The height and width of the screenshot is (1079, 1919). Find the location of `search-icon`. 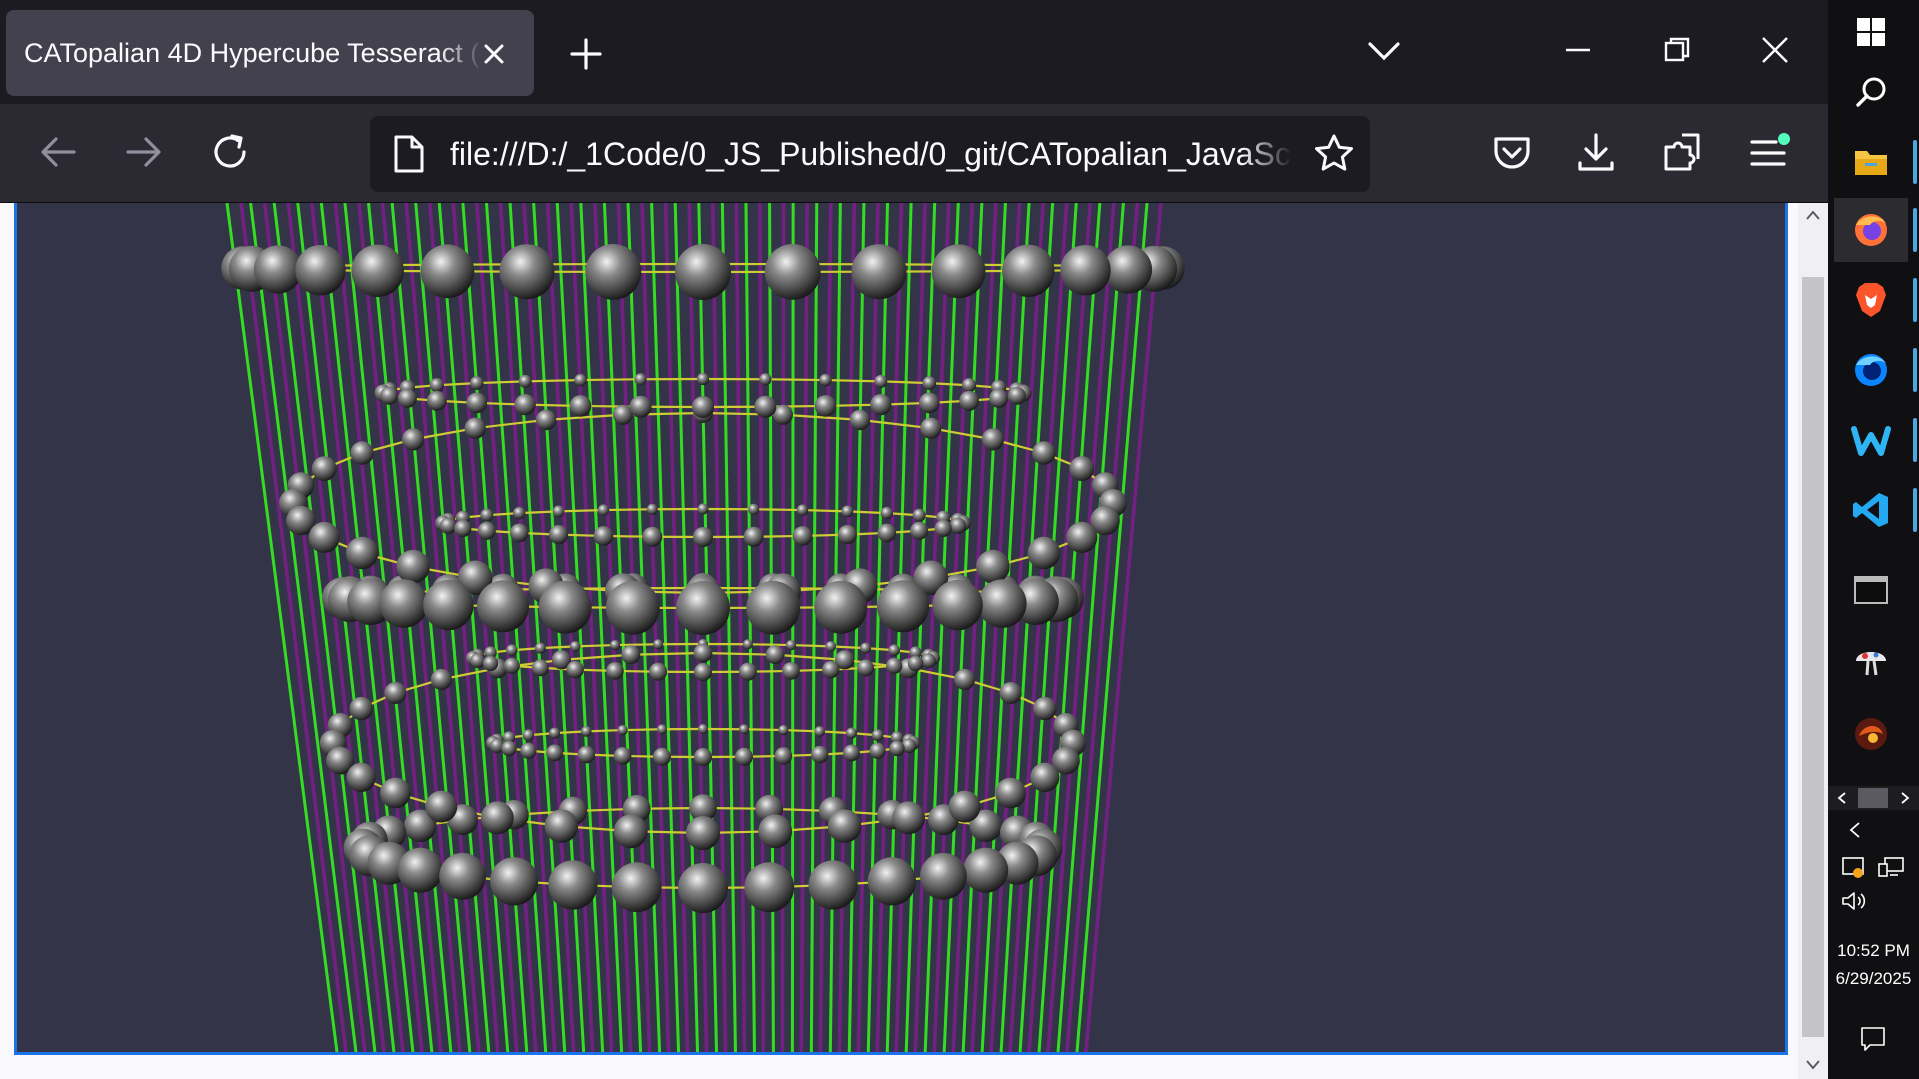

search-icon is located at coordinates (1871, 92).